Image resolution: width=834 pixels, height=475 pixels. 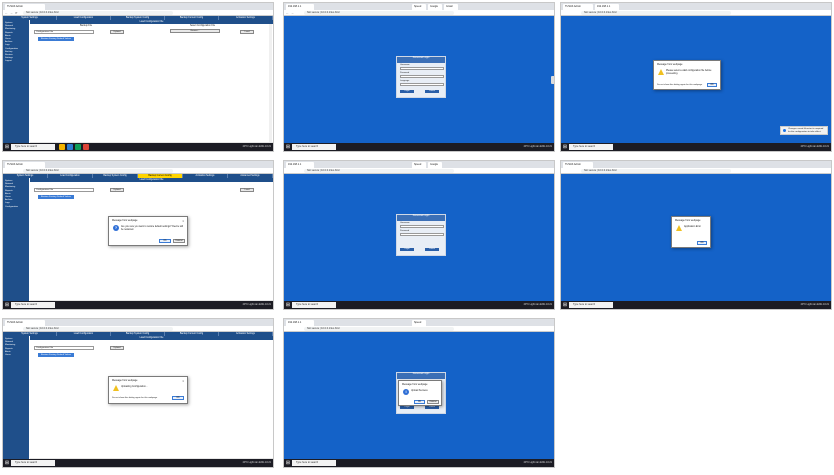 I want to click on username-label: Username, so click(x=405, y=65).